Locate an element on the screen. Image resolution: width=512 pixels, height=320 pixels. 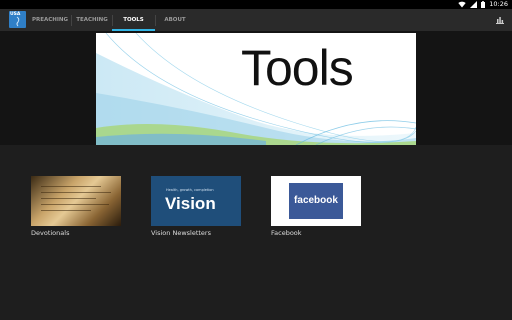
tile-facebook: facebook Facebook is located at coordinates (316, 206).